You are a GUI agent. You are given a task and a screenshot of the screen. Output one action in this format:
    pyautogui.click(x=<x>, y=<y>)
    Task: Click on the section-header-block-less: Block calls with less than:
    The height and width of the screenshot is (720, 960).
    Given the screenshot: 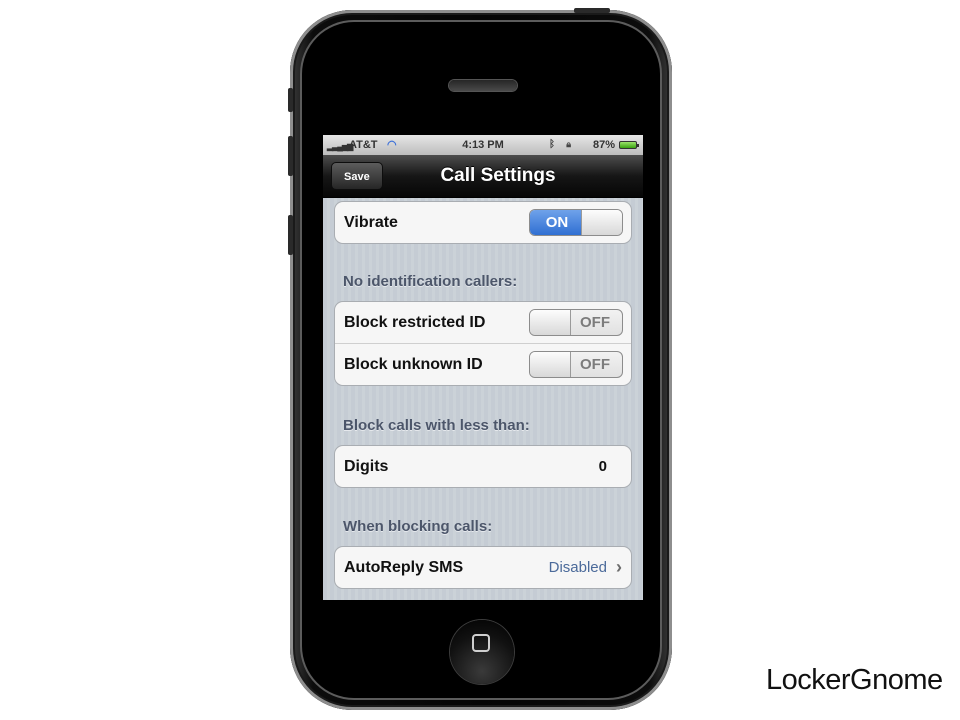 What is the action you would take?
    pyautogui.click(x=436, y=425)
    